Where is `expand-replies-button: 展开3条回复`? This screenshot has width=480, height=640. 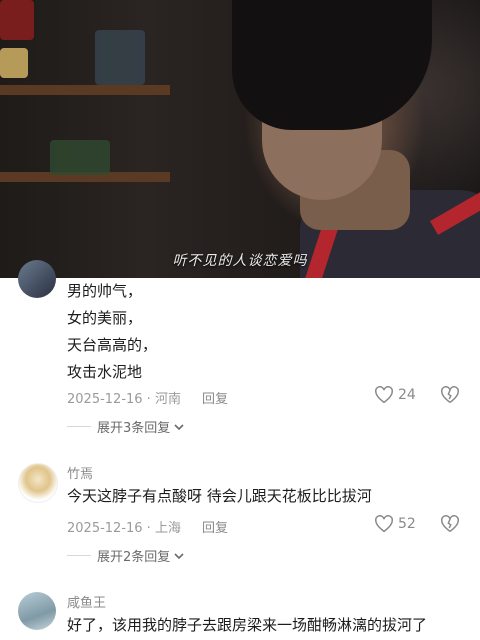
expand-replies-button: 展开3条回复 is located at coordinates (126, 426).